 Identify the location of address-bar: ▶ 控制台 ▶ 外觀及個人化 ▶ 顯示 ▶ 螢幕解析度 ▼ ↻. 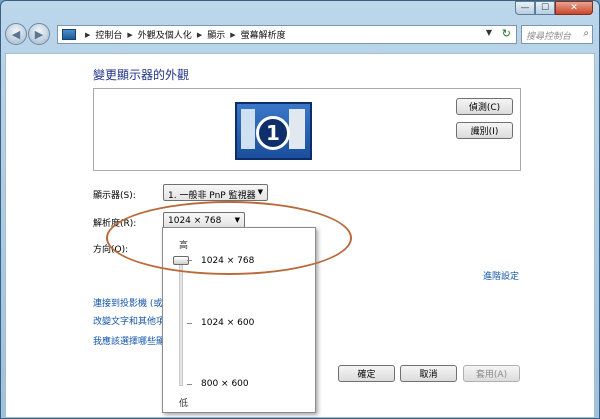
(287, 34).